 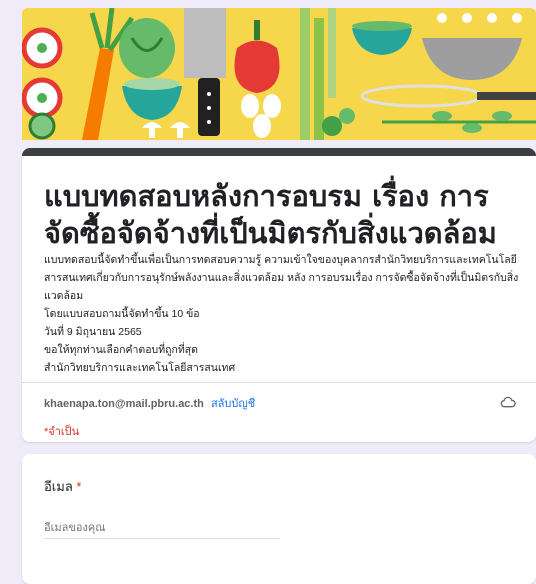 What do you see at coordinates (508, 402) in the screenshot?
I see `cloud-icon` at bounding box center [508, 402].